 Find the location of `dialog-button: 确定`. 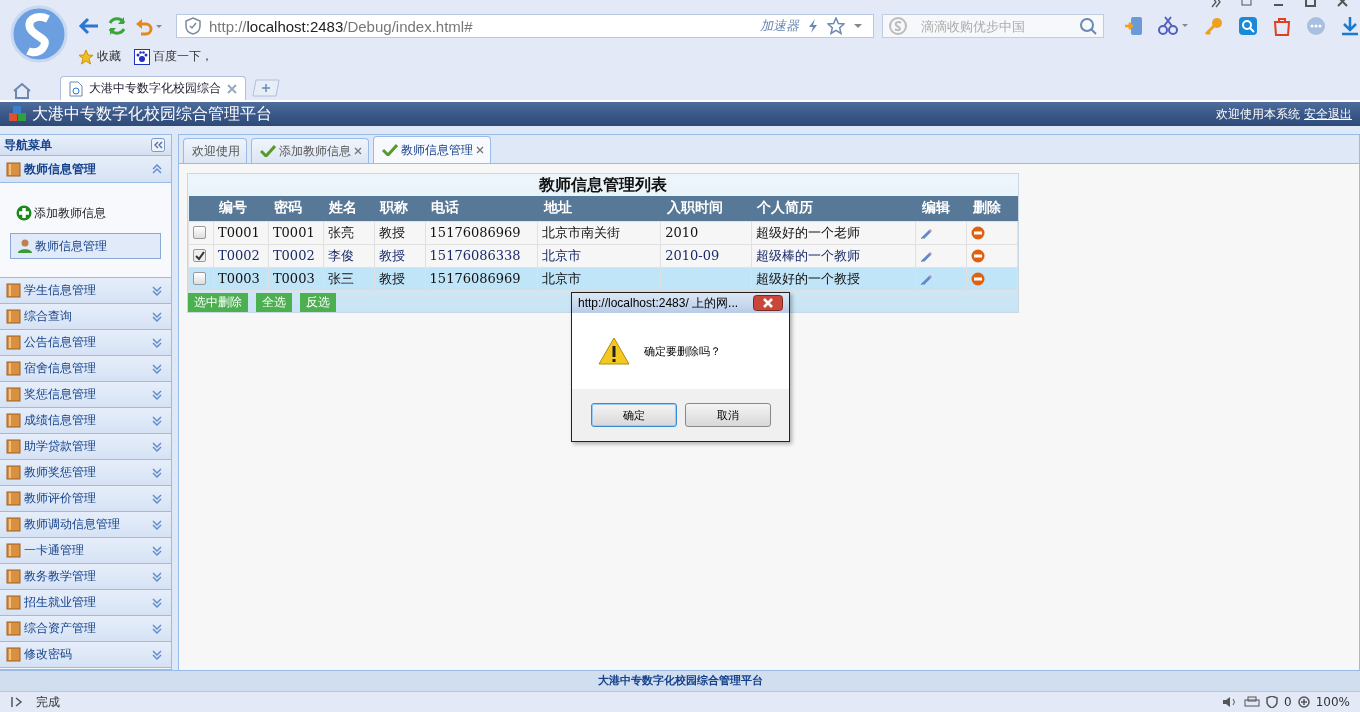

dialog-button: 确定 is located at coordinates (633, 415).